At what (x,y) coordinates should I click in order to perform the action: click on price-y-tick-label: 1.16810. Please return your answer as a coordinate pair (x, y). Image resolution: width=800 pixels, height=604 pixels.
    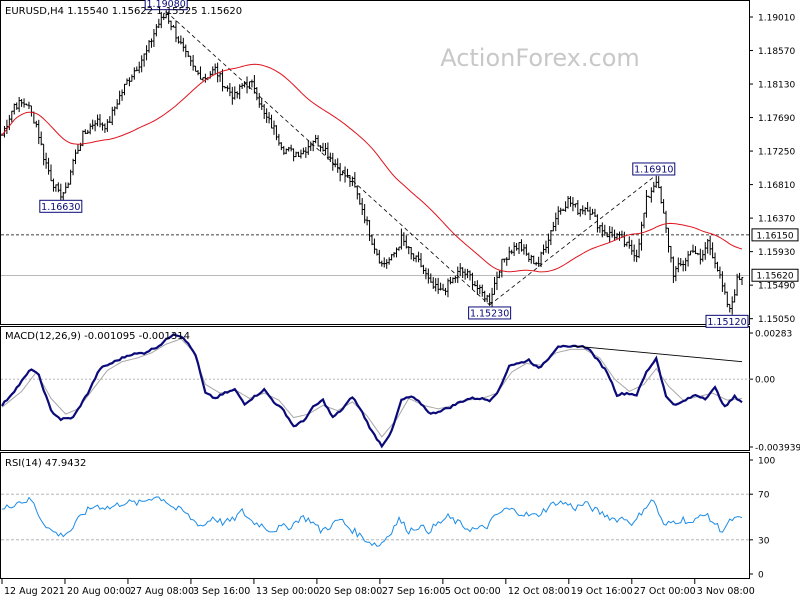
    Looking at the image, I should click on (776, 186).